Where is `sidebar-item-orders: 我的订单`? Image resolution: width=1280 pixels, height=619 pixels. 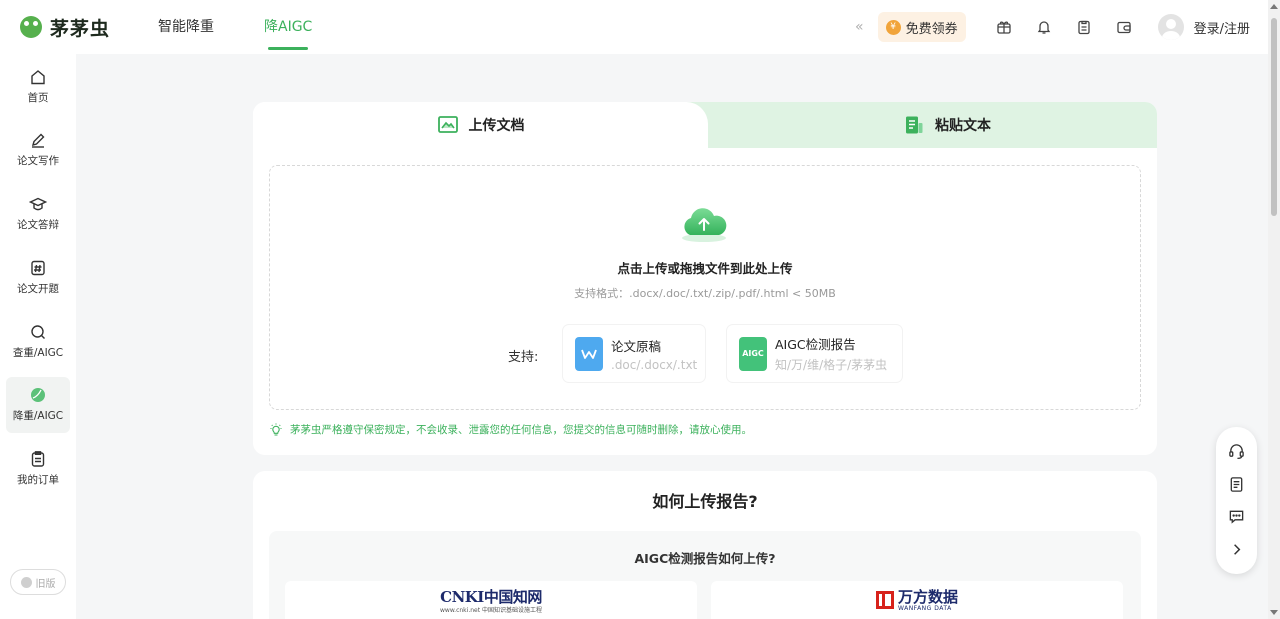 sidebar-item-orders: 我的订单 is located at coordinates (38, 469).